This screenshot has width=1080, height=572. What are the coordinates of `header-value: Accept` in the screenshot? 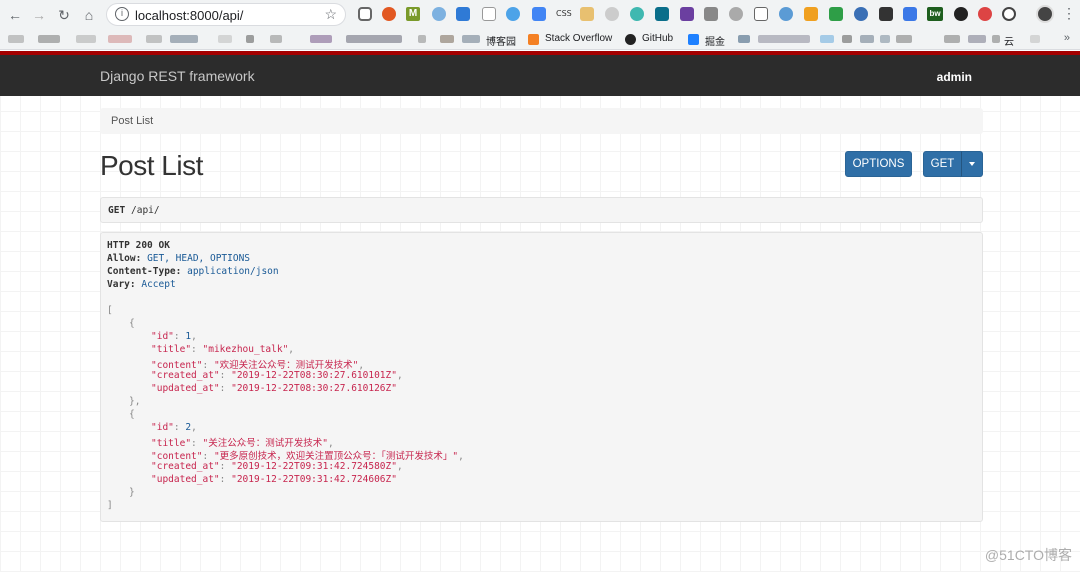 It's located at (158, 284).